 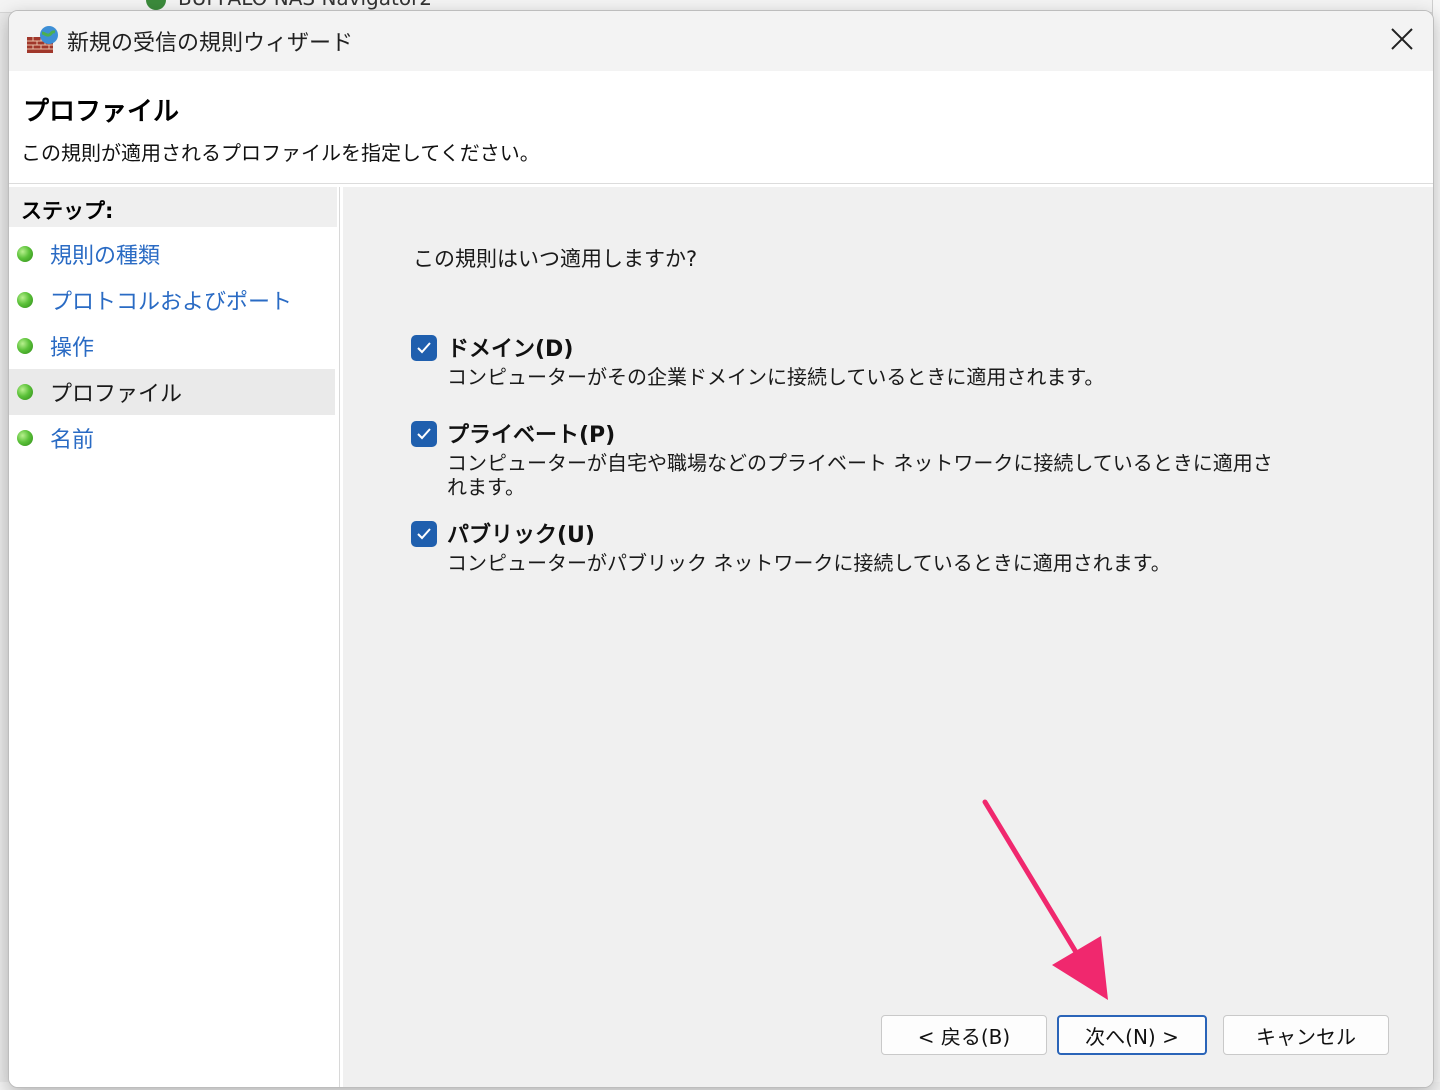 What do you see at coordinates (510, 347) in the screenshot?
I see `domain-label: ドメイン(D)` at bounding box center [510, 347].